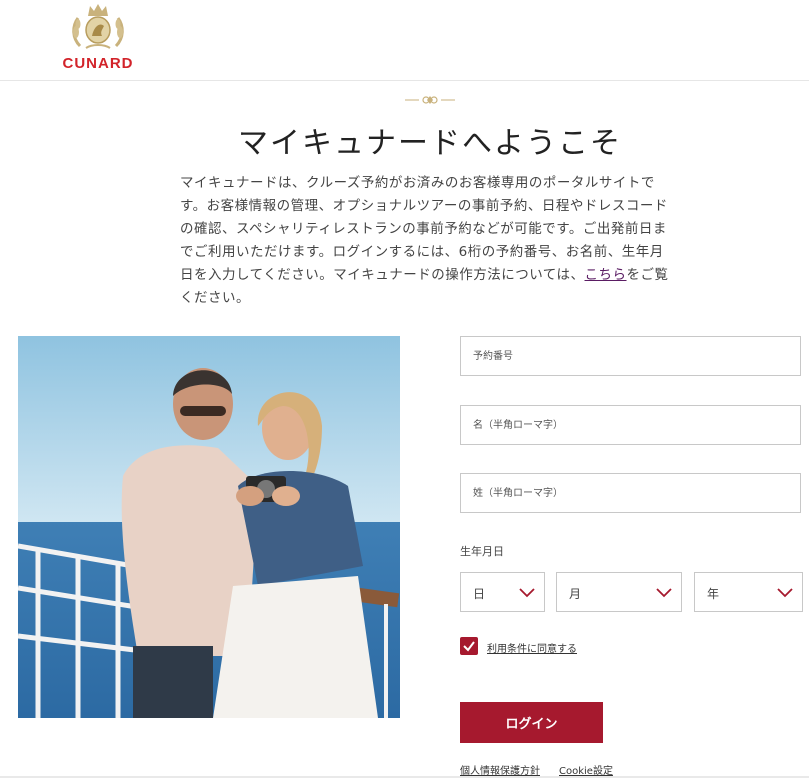  I want to click on ornament-divider-icon, so click(430, 100).